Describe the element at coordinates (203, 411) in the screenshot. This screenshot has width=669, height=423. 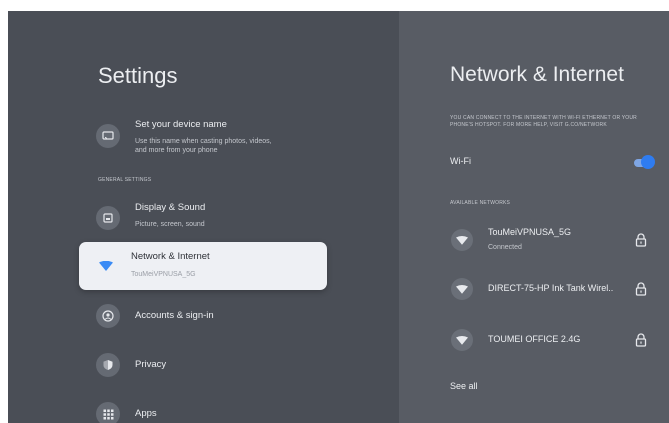
I see `apps-item: Apps` at that location.